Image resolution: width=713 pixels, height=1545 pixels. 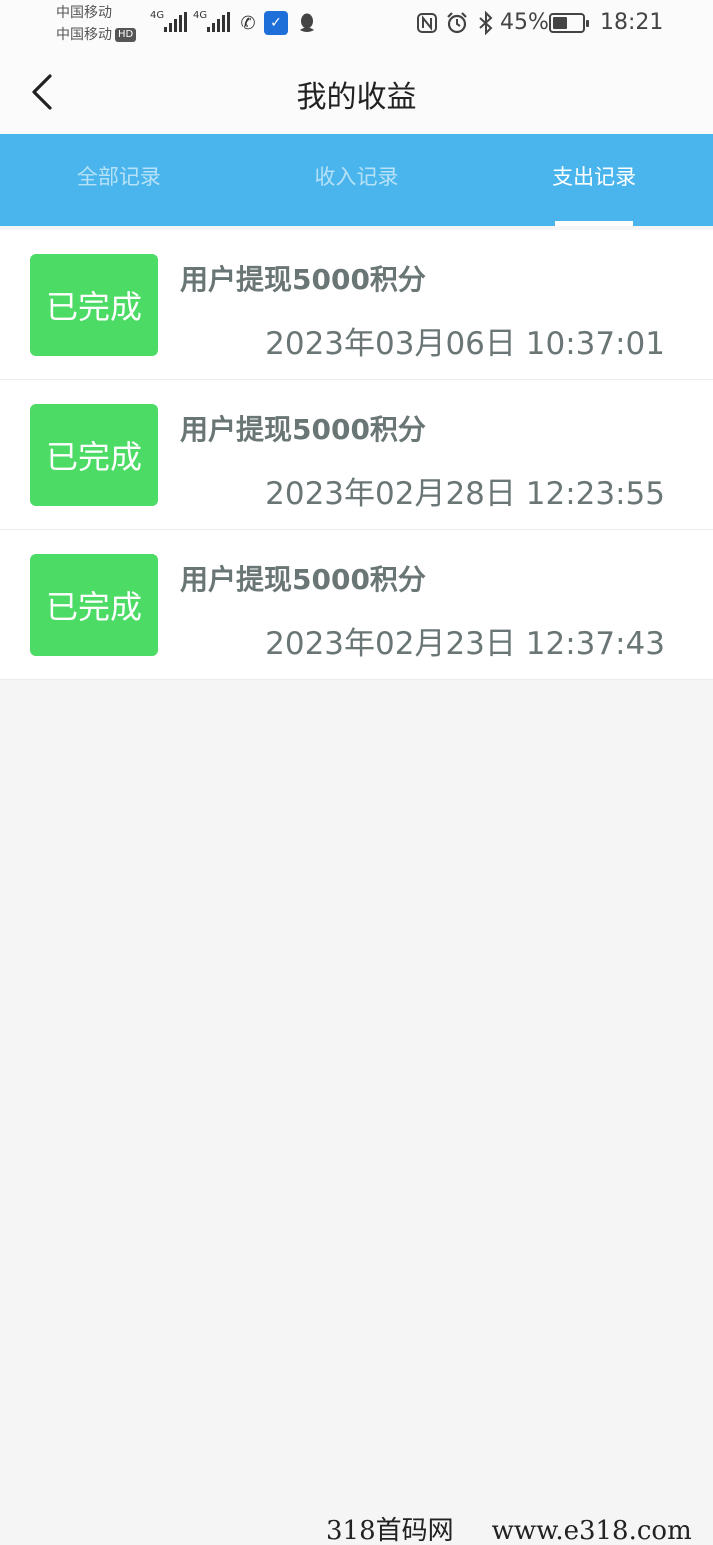 What do you see at coordinates (632, 22) in the screenshot?
I see `clock: 18:21` at bounding box center [632, 22].